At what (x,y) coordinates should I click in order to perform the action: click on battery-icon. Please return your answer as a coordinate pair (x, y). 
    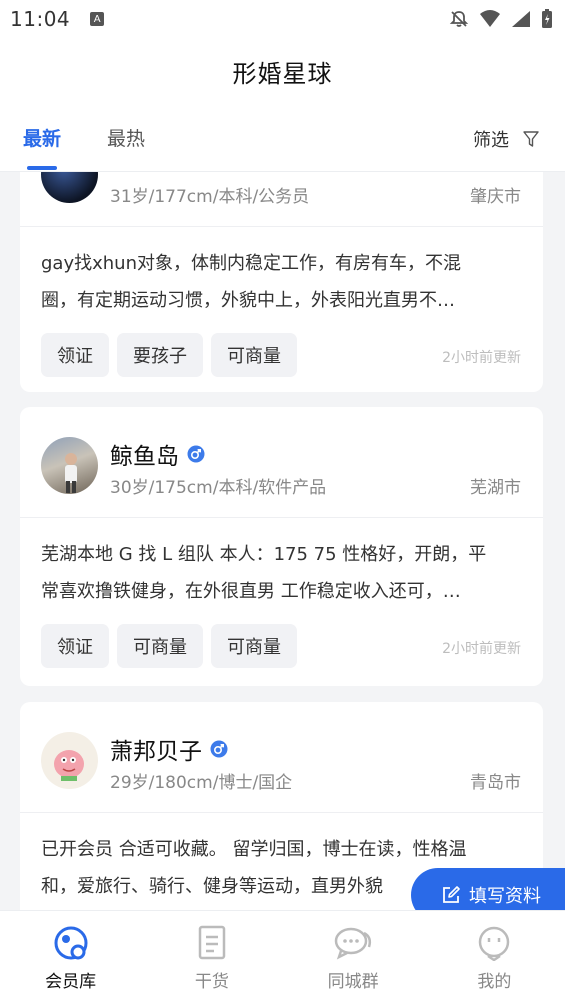
    Looking at the image, I should click on (547, 18).